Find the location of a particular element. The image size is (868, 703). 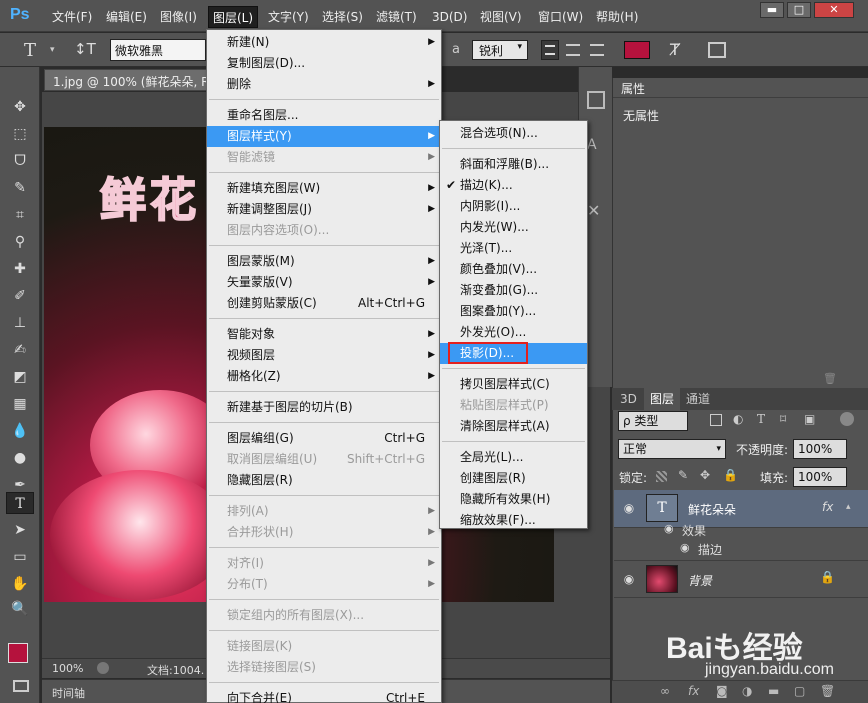

filter-shape-icon: ⌑ is located at coordinates (783, 419).